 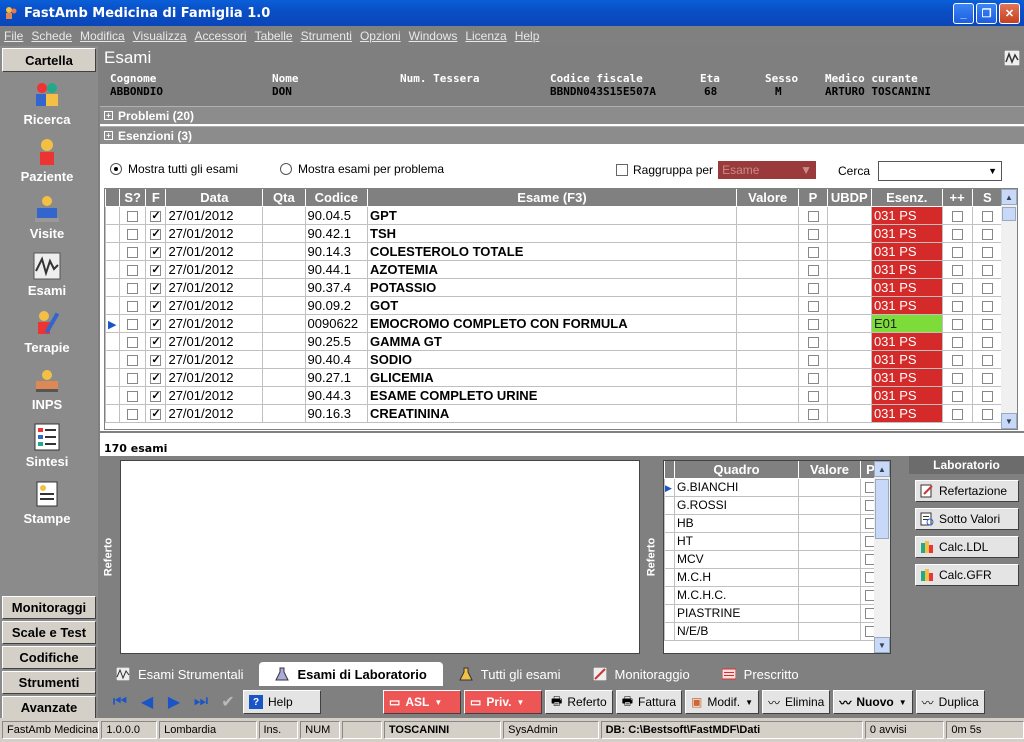 I want to click on table-row: 27/01/2012 90.04.5GPT 031 PS, so click(x=554, y=215).